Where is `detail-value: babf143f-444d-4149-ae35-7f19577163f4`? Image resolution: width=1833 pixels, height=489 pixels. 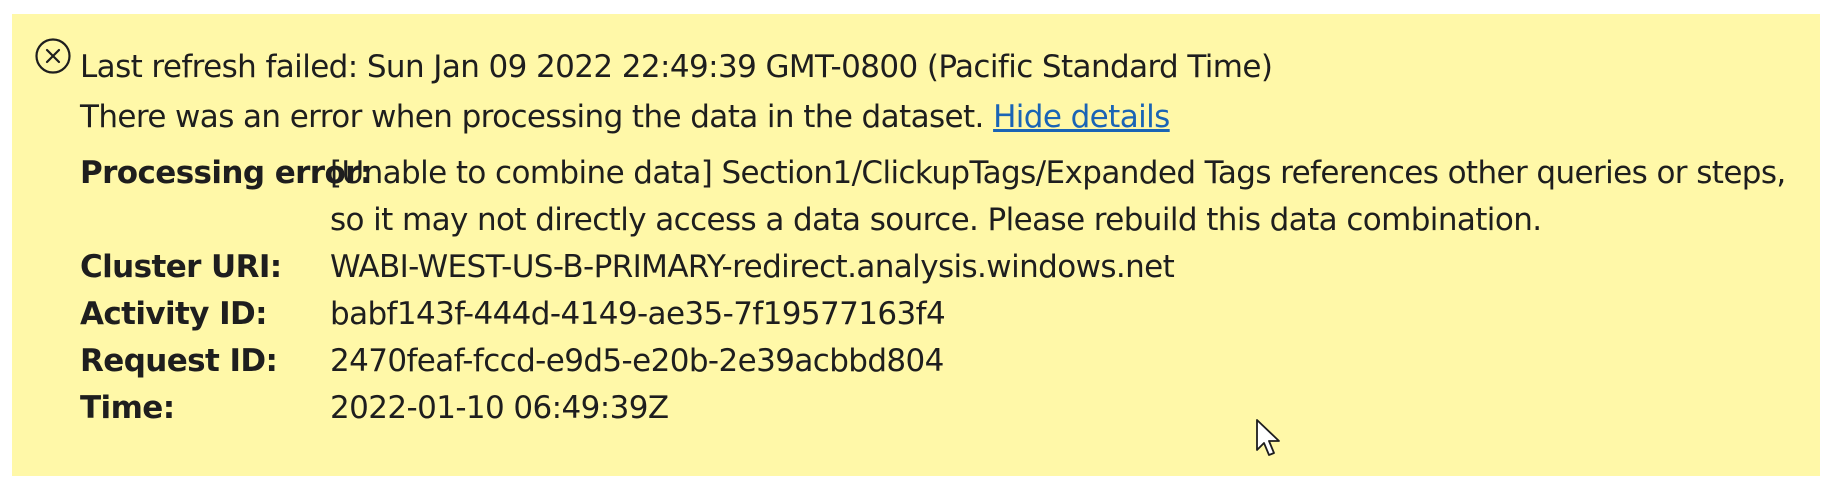 detail-value: babf143f-444d-4149-ae35-7f19577163f4 is located at coordinates (638, 314).